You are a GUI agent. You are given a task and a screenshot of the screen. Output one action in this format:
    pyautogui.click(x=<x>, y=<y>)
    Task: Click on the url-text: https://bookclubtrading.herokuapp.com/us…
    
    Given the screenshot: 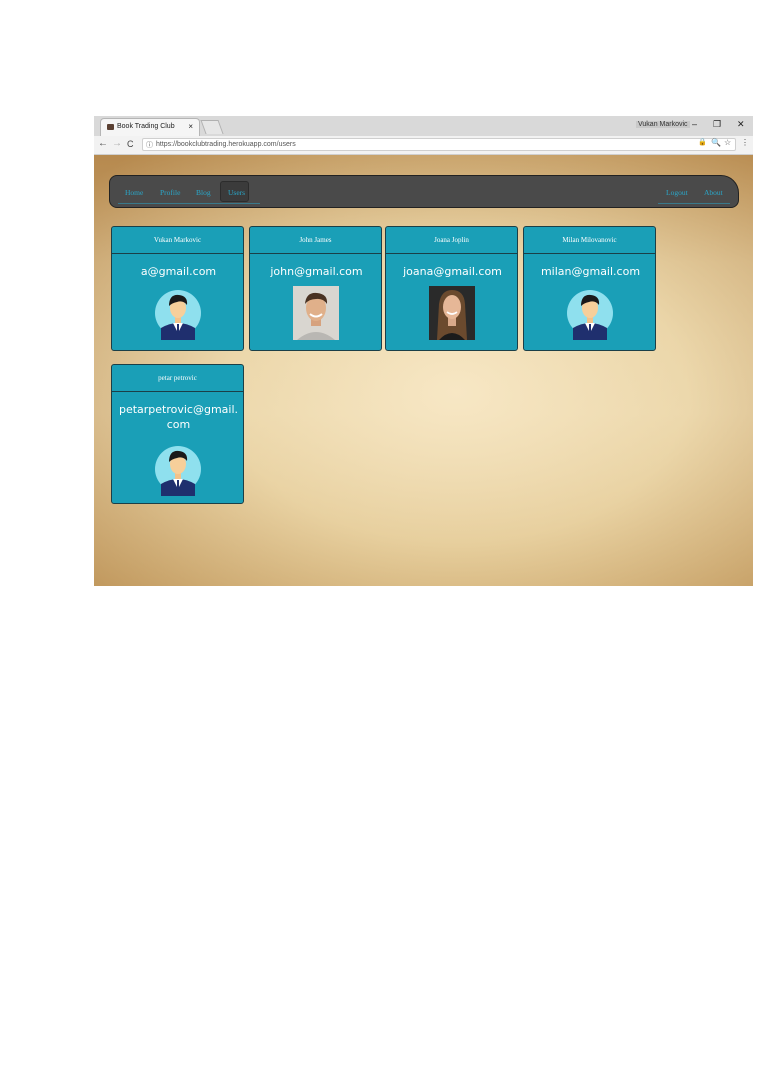 What is the action you would take?
    pyautogui.click(x=226, y=144)
    